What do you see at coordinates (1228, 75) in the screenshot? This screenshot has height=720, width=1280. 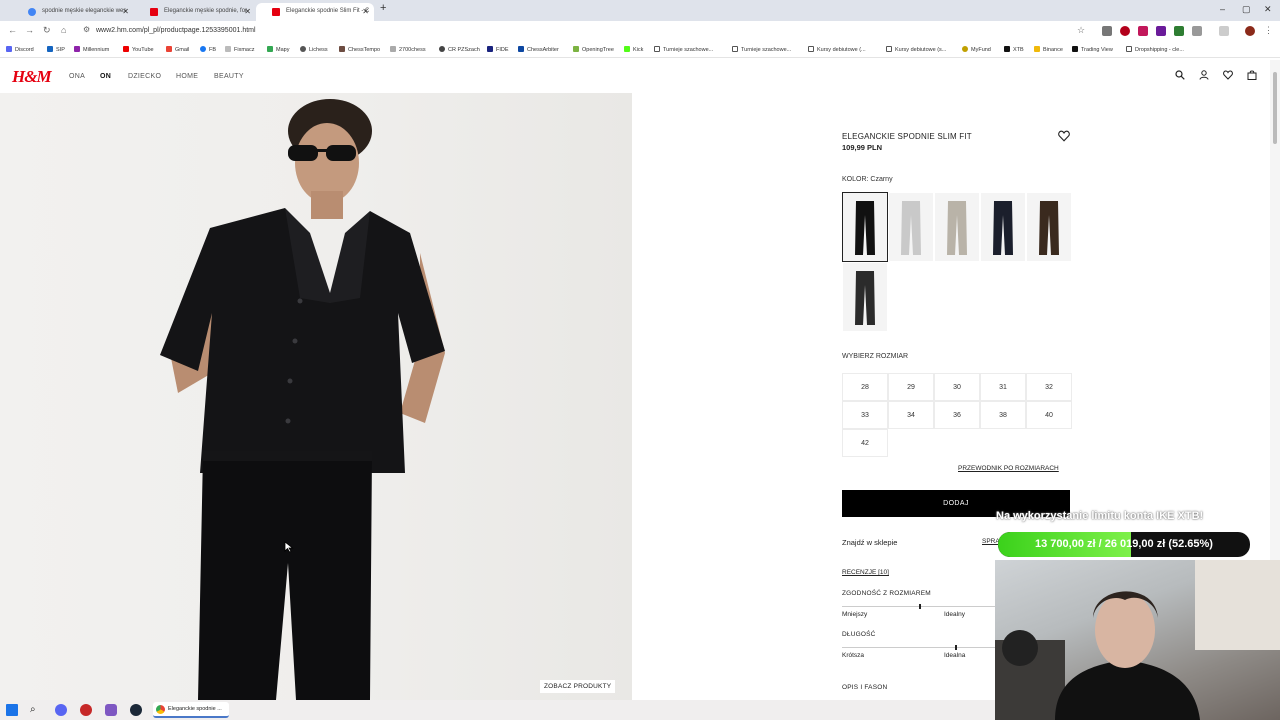 I see `favorites-heart-icon` at bounding box center [1228, 75].